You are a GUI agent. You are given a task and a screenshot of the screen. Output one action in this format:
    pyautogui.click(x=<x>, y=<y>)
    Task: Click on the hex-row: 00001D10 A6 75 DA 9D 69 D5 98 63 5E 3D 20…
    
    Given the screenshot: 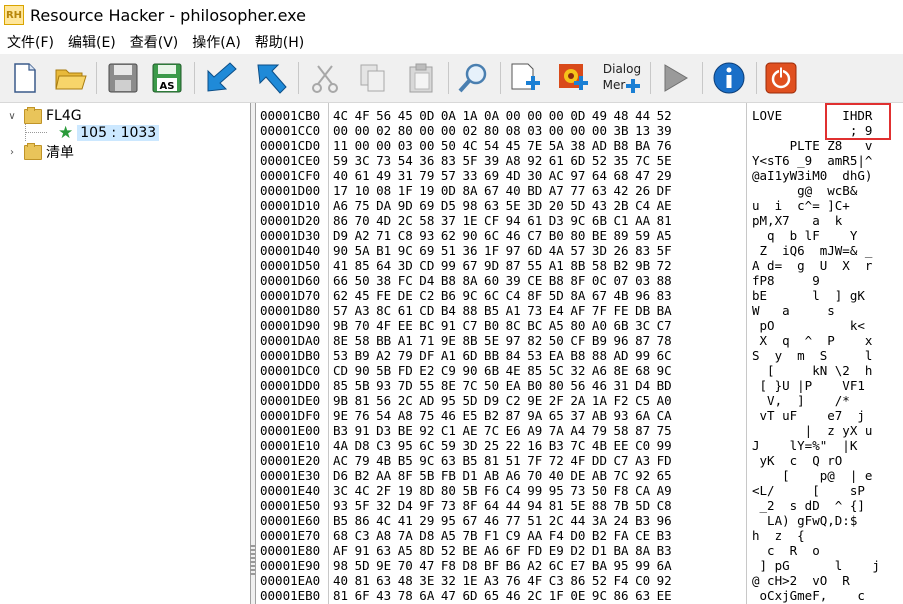 What is the action you would take?
    pyautogui.click(x=579, y=205)
    